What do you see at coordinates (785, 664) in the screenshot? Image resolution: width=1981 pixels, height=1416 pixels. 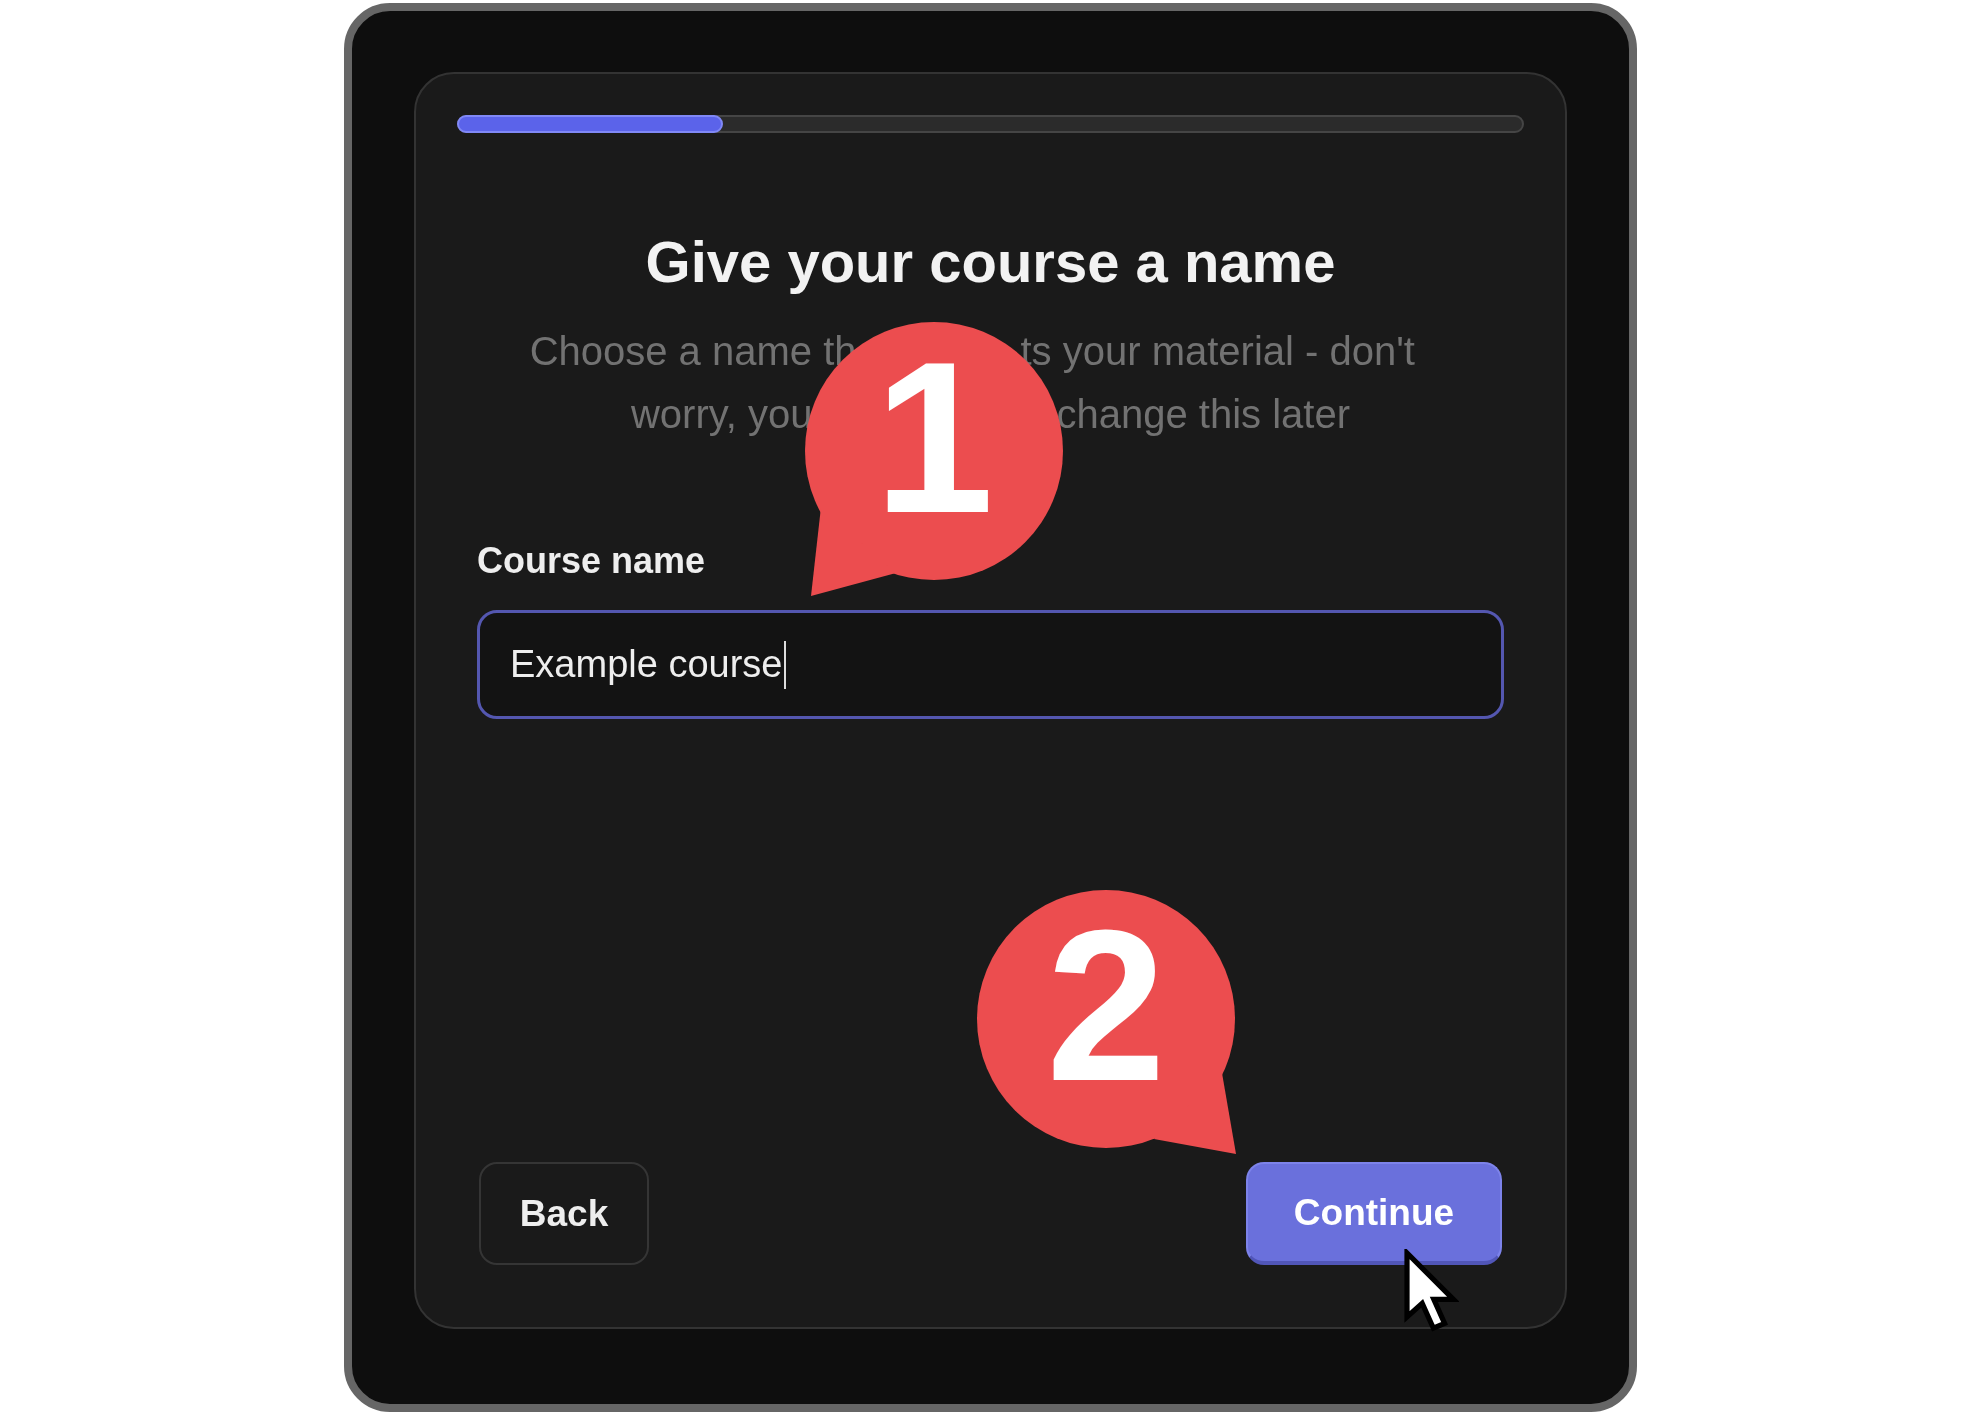 I see `text-cursor-icon` at bounding box center [785, 664].